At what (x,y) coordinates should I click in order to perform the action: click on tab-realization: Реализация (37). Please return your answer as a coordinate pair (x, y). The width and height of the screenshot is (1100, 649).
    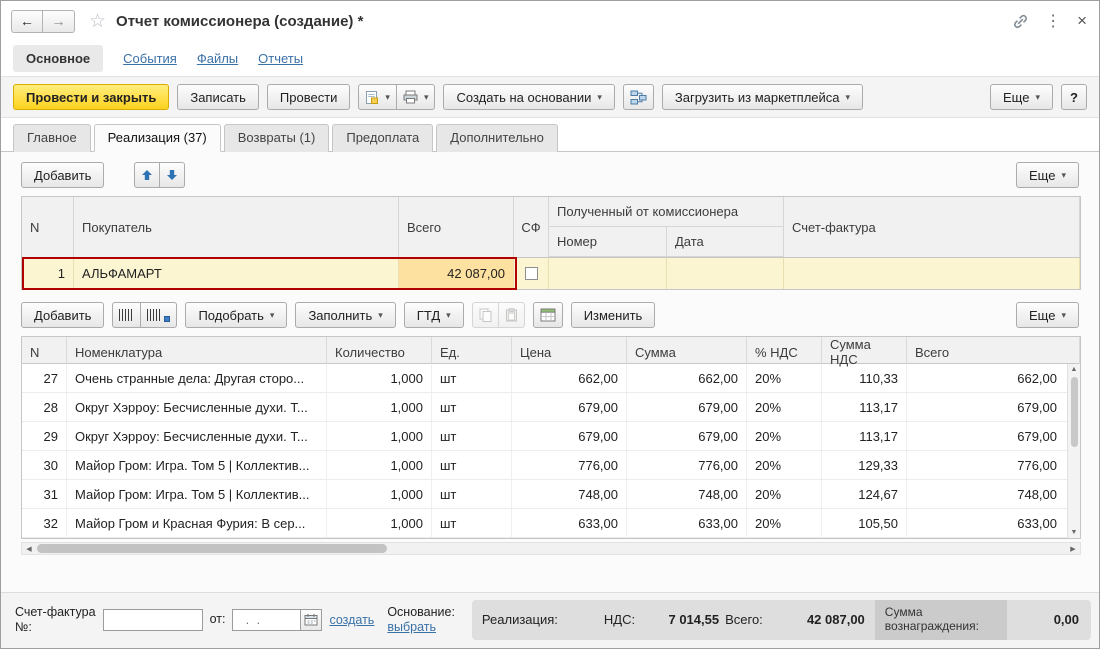
    Looking at the image, I should click on (157, 138).